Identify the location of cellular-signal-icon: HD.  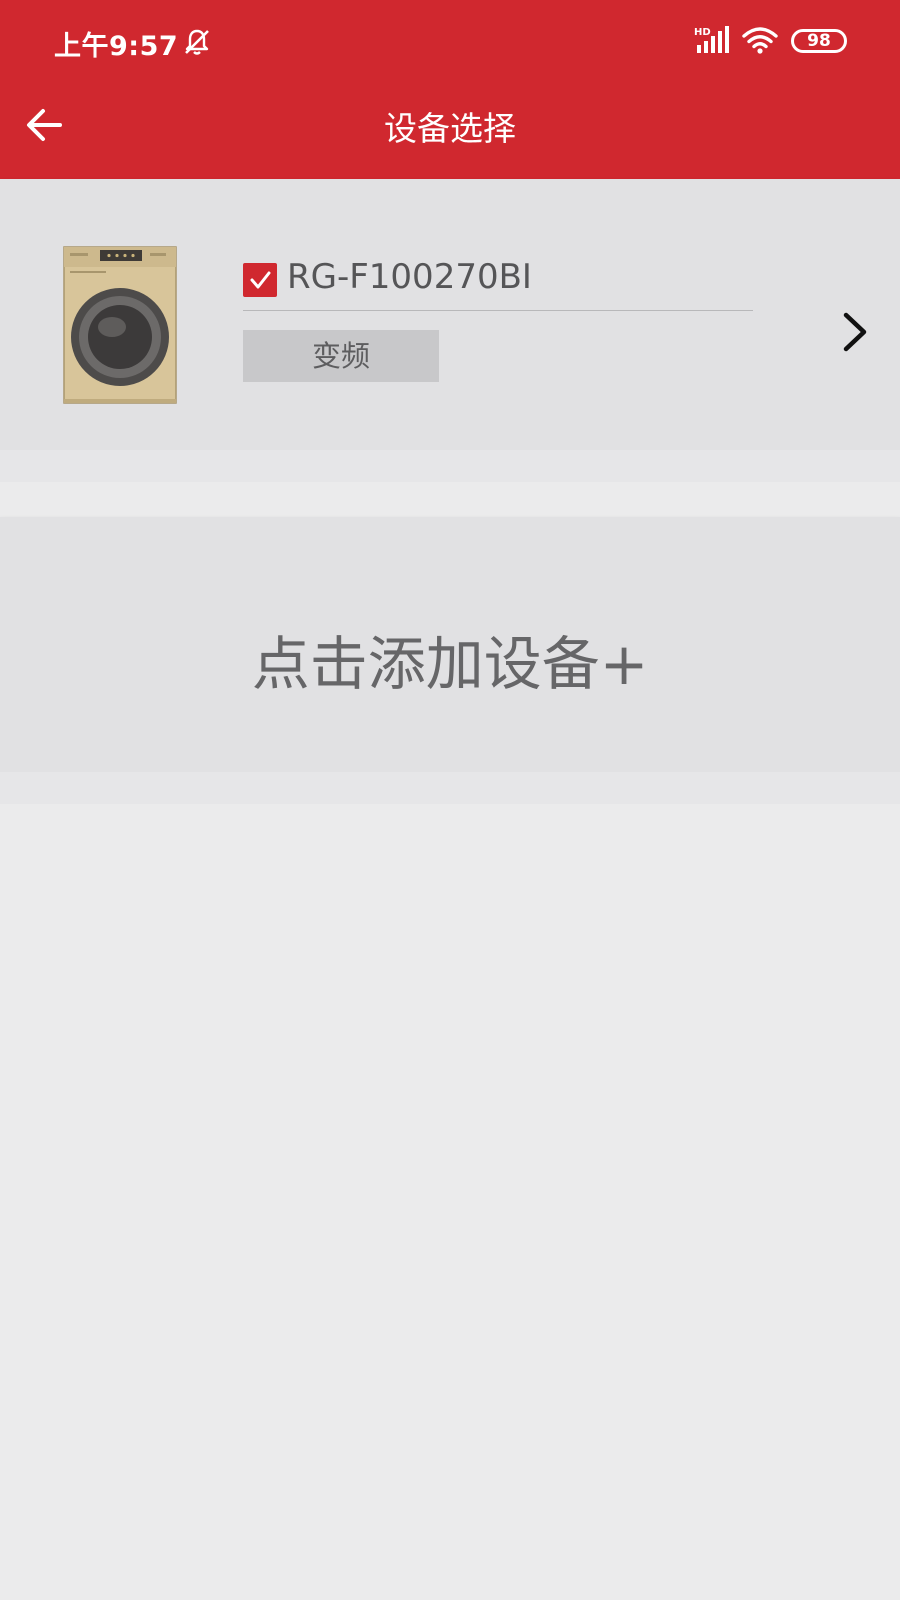
(711, 39).